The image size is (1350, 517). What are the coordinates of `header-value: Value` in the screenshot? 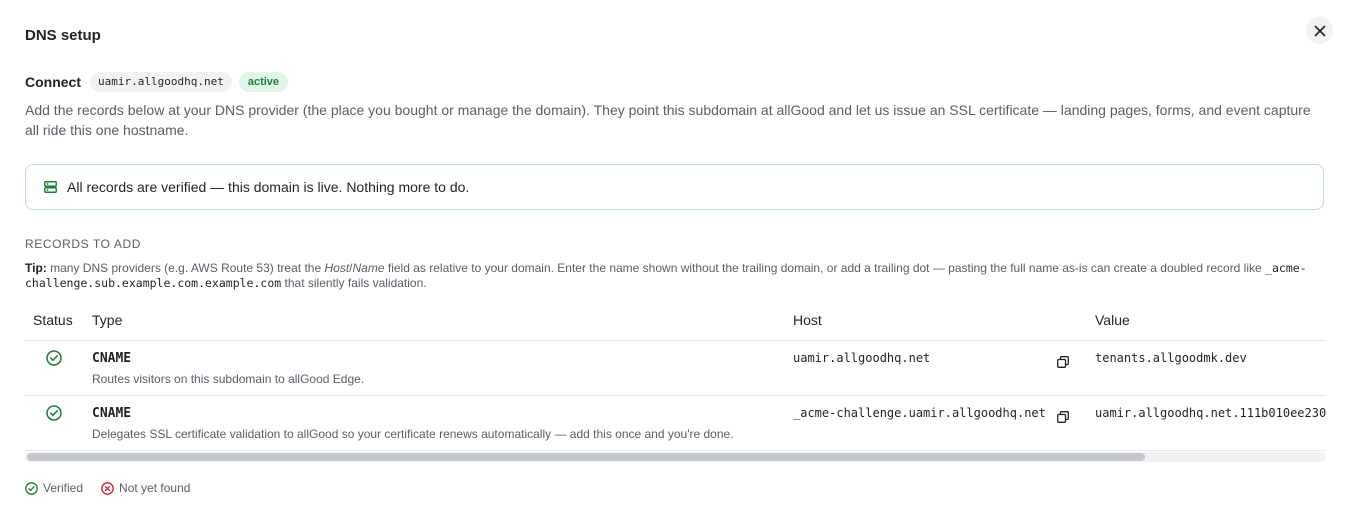 It's located at (1112, 320).